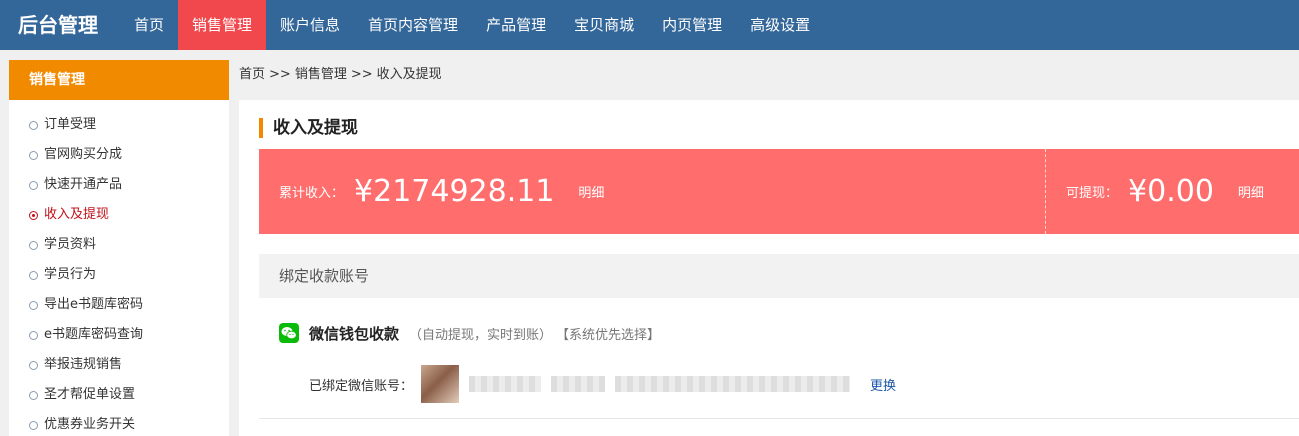 The height and width of the screenshot is (436, 1299). Describe the element at coordinates (119, 215) in the screenshot. I see `sidebar-item-income: 收入及提现` at that location.